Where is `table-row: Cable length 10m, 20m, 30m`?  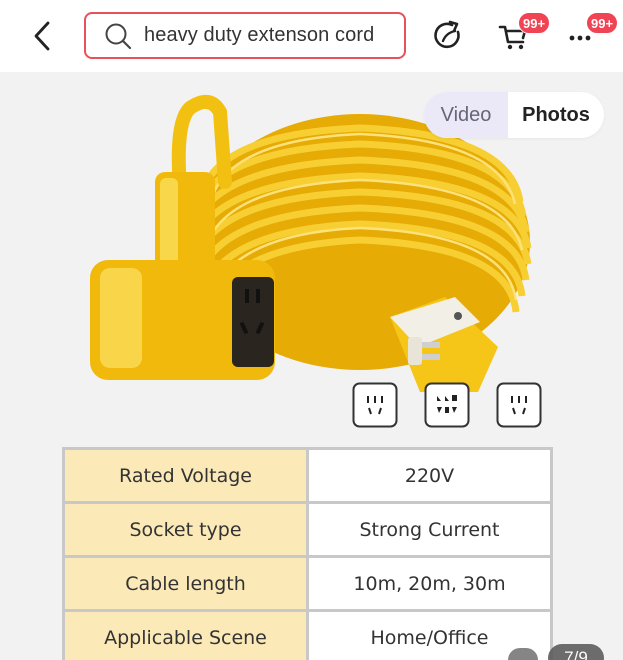 table-row: Cable length 10m, 20m, 30m is located at coordinates (307, 583).